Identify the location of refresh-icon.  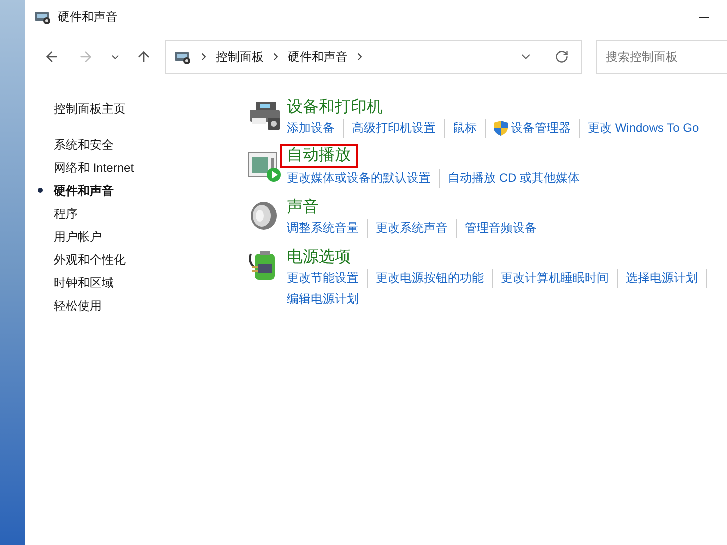
(562, 57).